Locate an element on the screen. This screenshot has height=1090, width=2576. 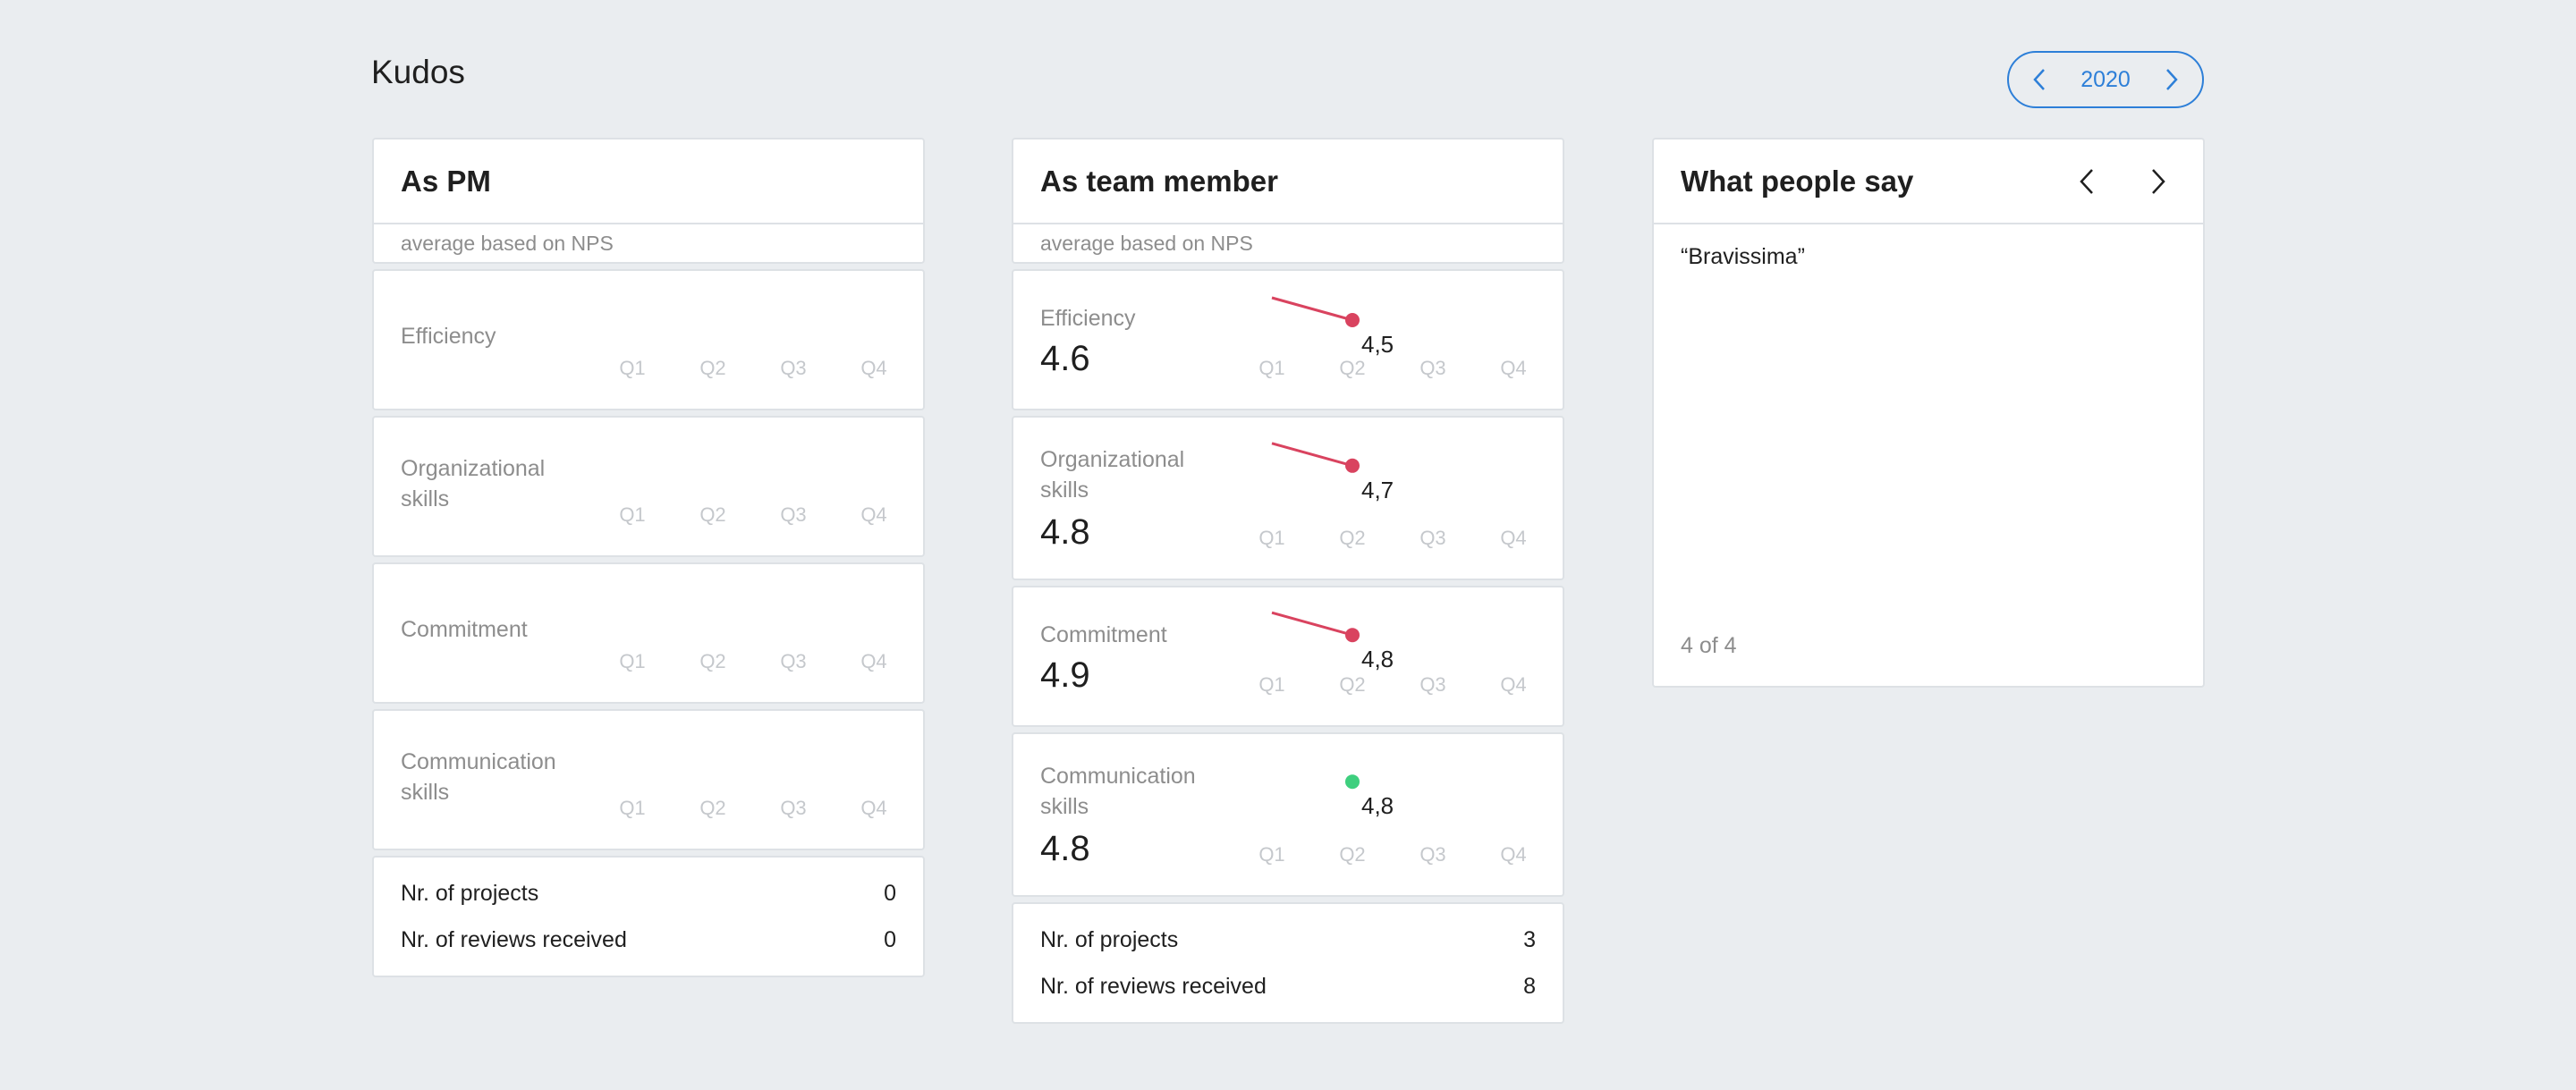
quote-counter: 4 of 4 is located at coordinates (1709, 645).